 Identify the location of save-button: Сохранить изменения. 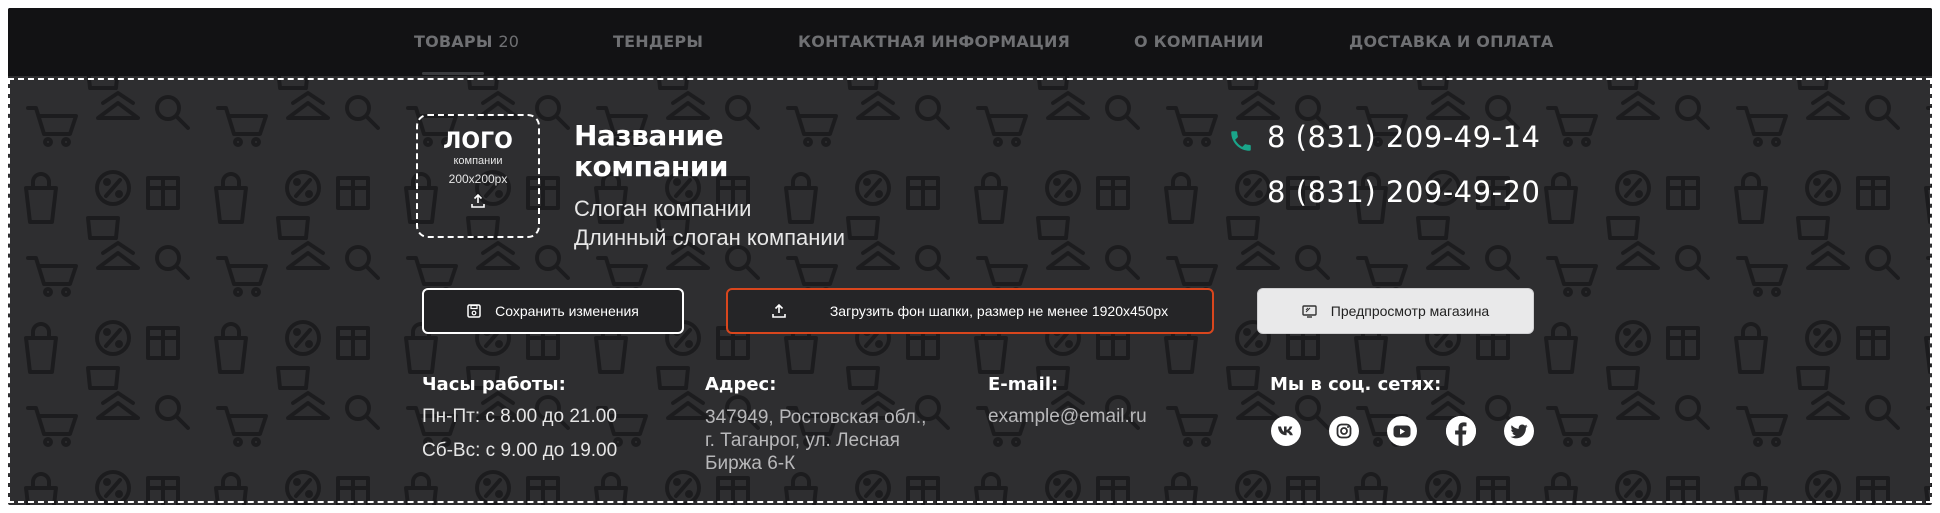
(553, 311).